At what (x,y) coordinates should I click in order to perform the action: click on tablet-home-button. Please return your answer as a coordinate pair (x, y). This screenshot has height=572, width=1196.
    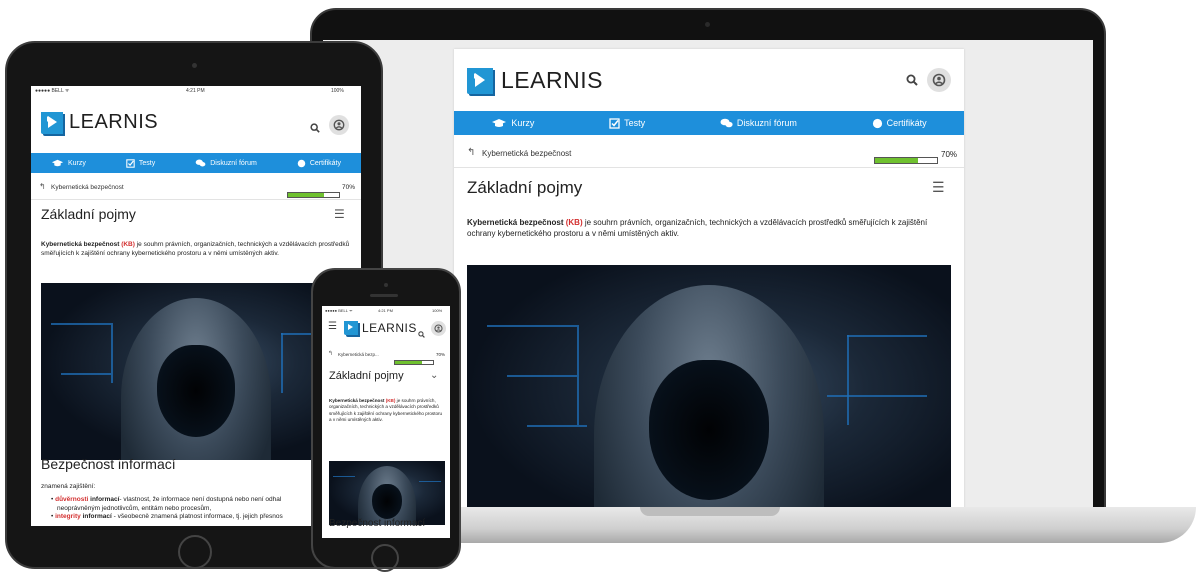
    Looking at the image, I should click on (195, 552).